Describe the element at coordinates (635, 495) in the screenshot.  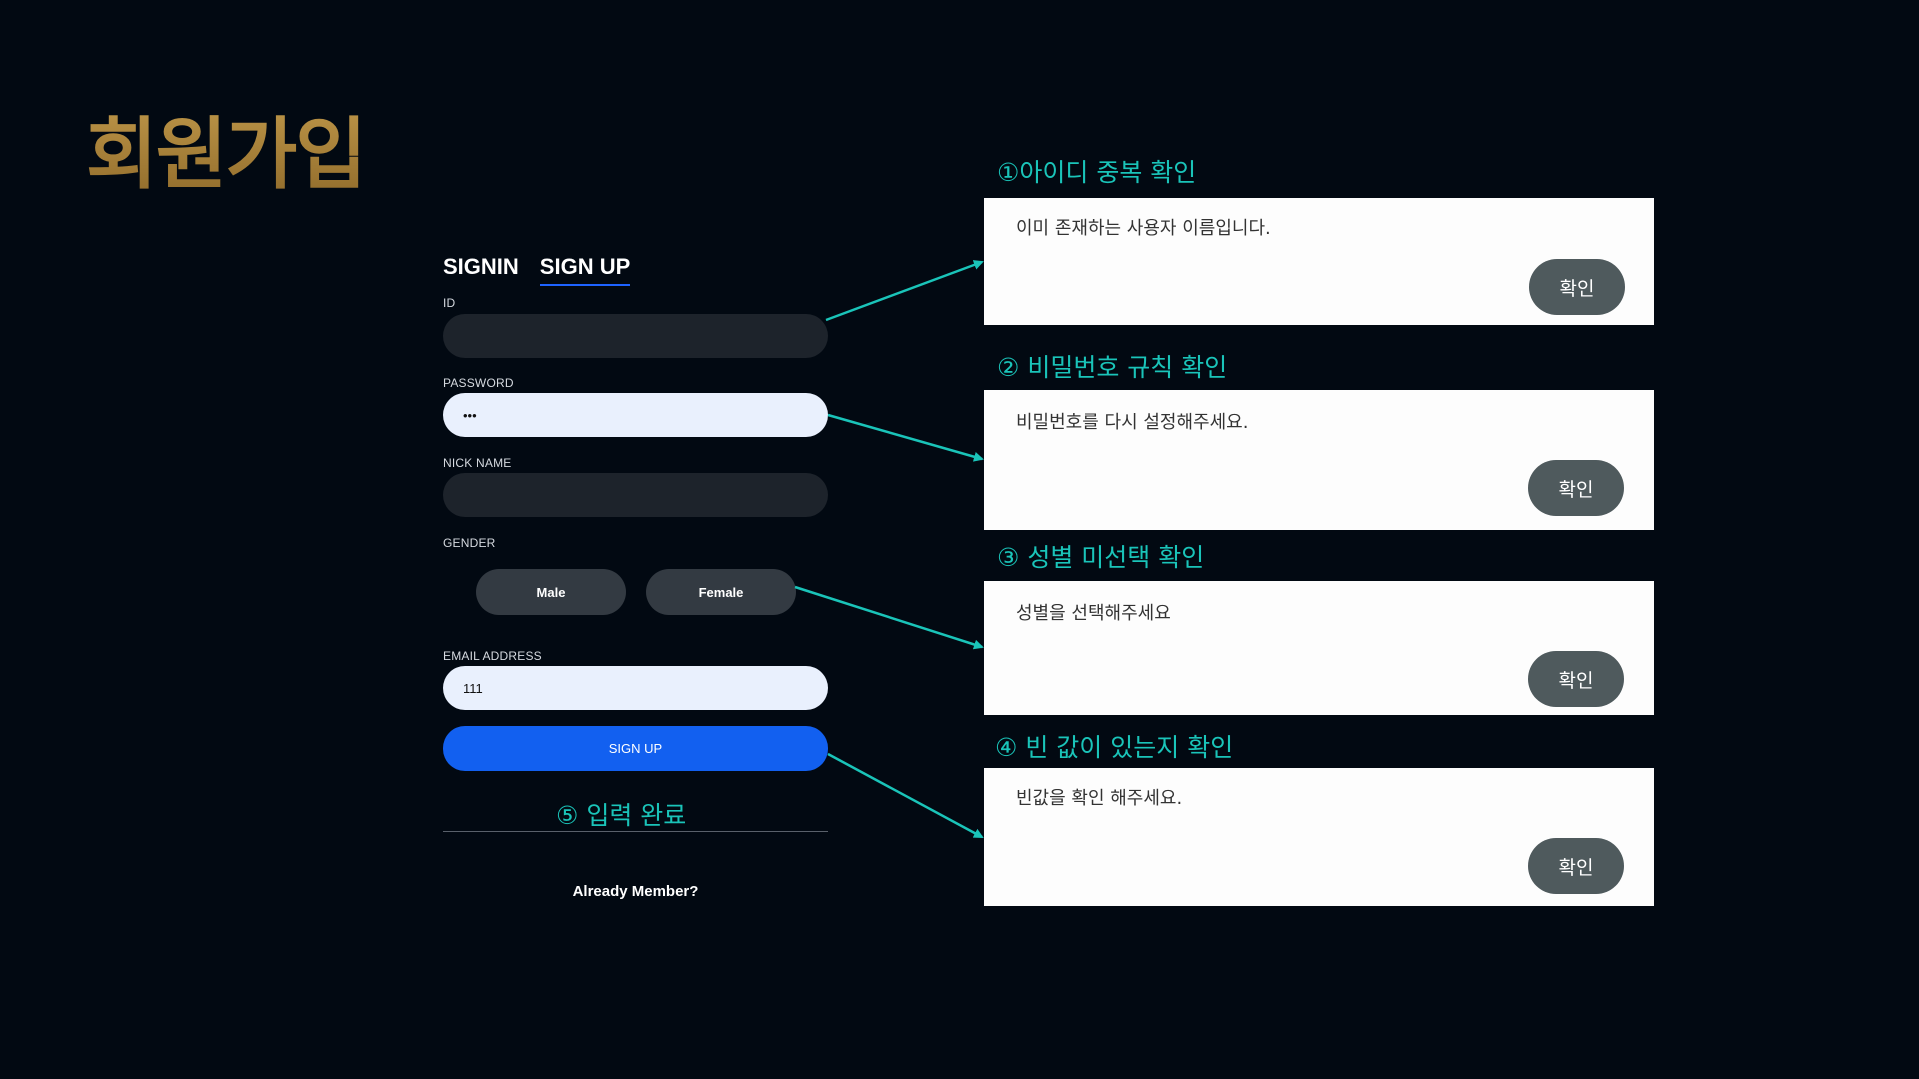
I see `nickname-input` at that location.